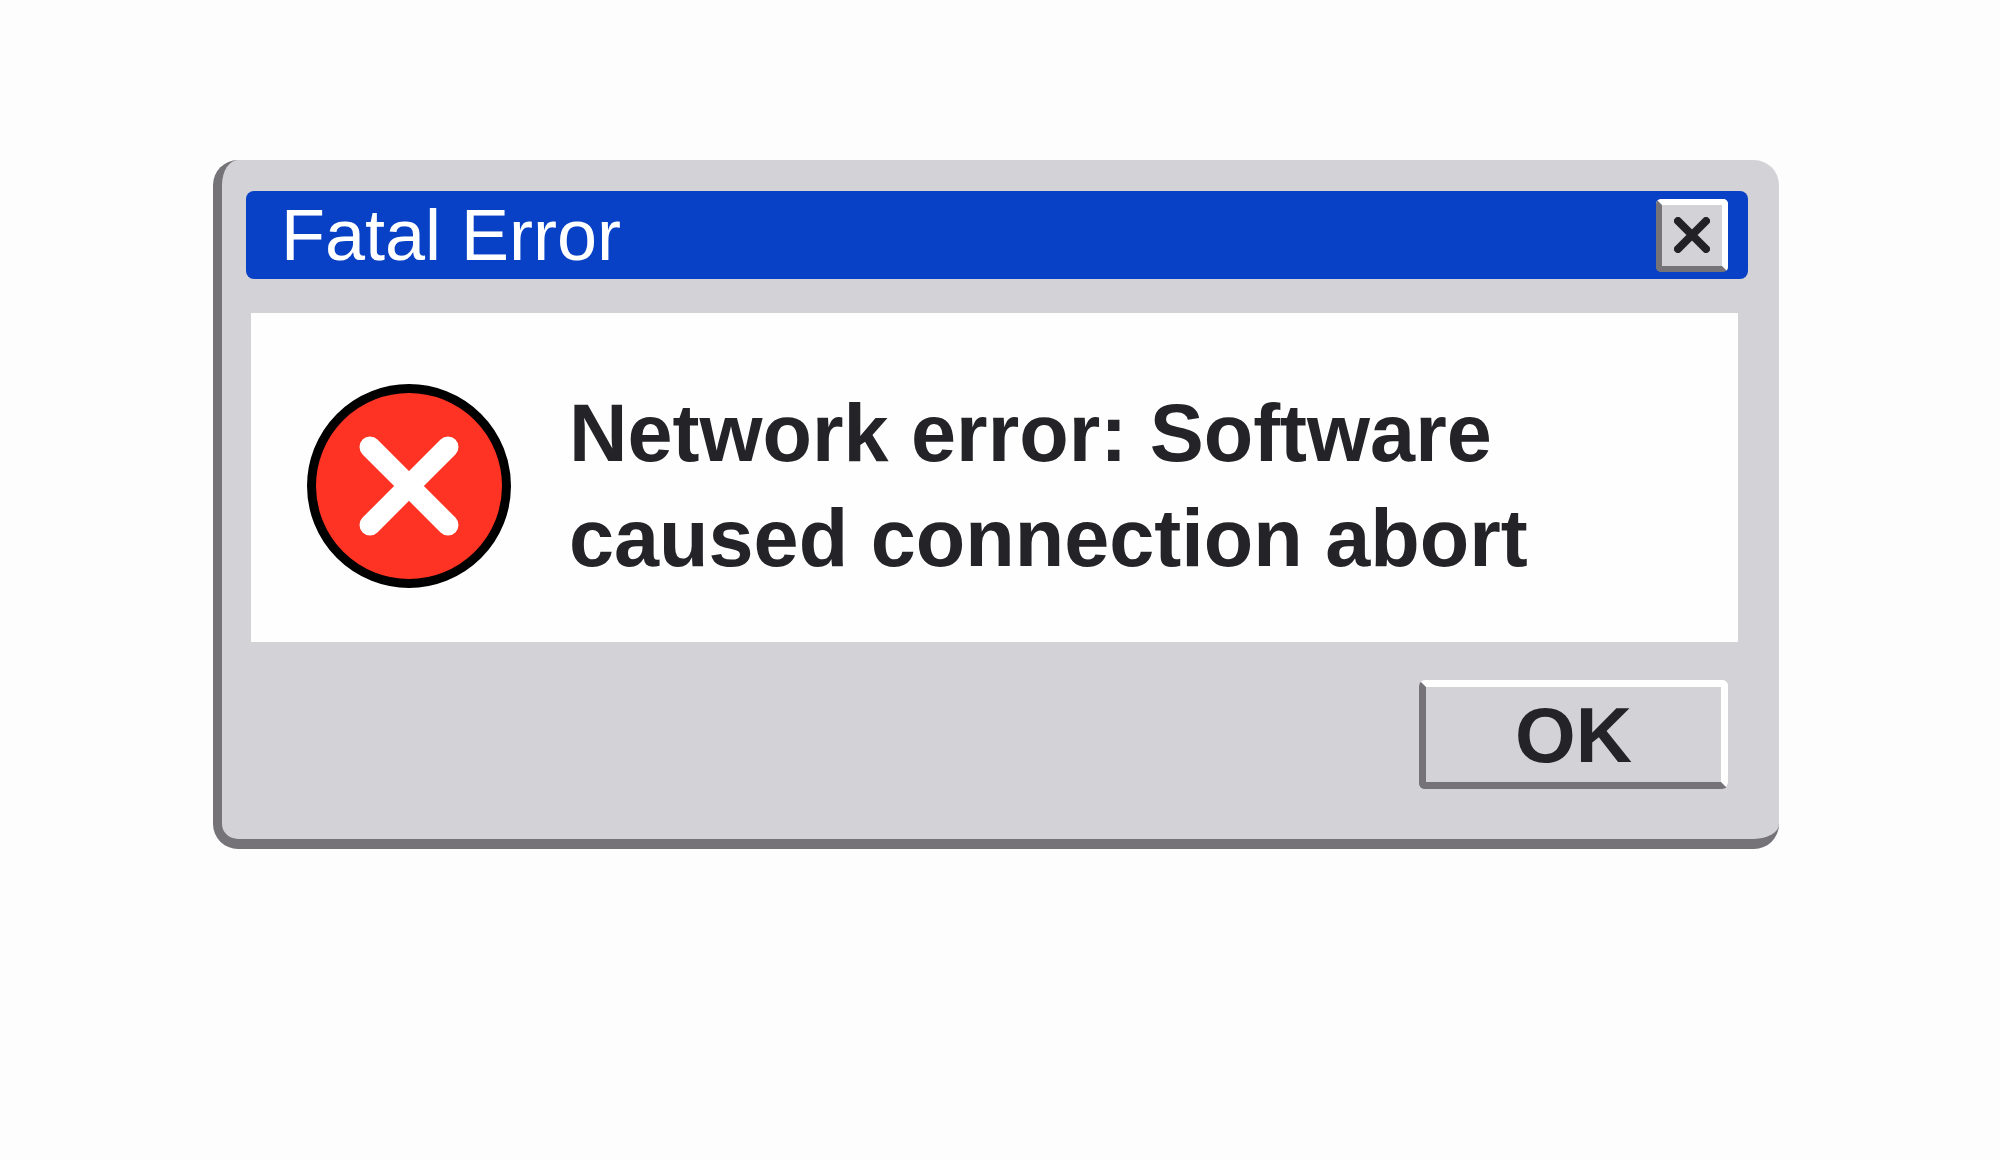 The image size is (2000, 1160). Describe the element at coordinates (409, 486) in the screenshot. I see `error-icon` at that location.